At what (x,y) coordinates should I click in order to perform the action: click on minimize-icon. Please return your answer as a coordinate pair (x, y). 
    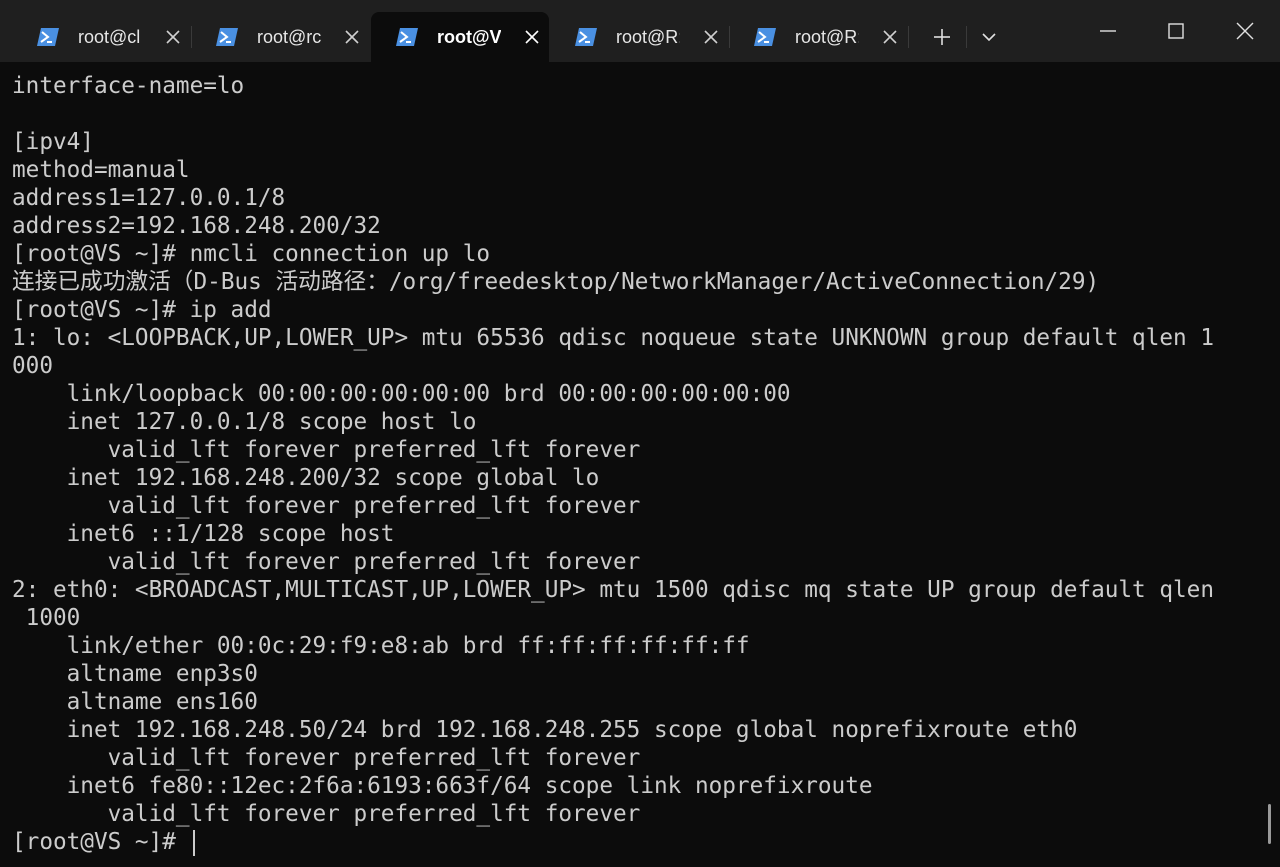
    Looking at the image, I should click on (1108, 31).